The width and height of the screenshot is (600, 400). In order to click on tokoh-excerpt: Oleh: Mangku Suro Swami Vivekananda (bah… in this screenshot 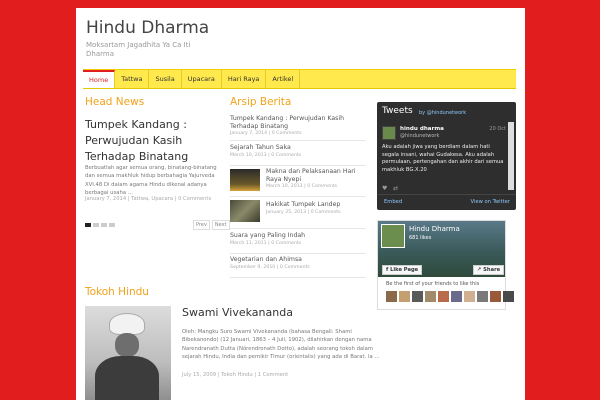, I will do `click(281, 345)`.